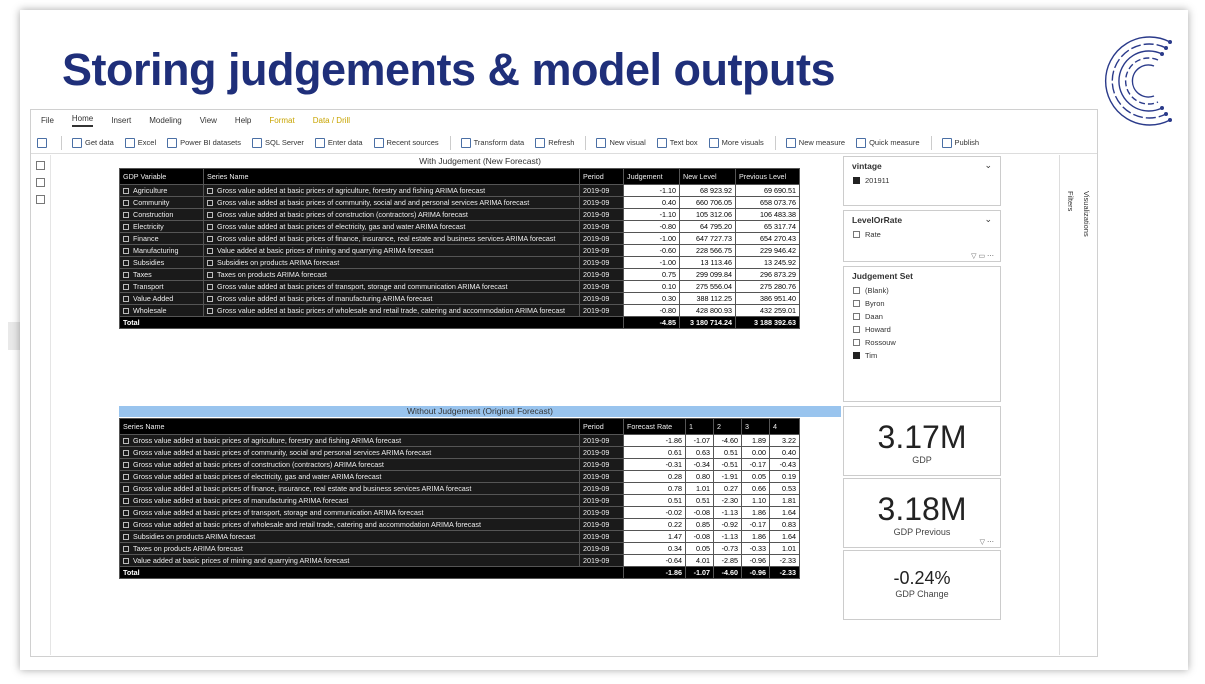  Describe the element at coordinates (767, 176) in the screenshot. I see `col-previous-level: Previous Level` at that location.